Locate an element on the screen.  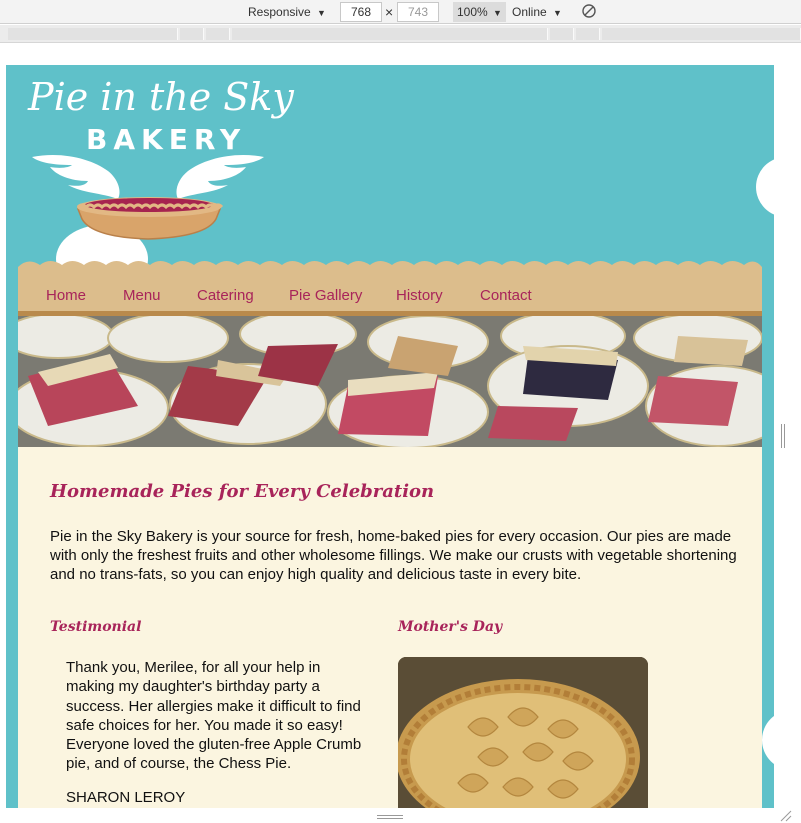
rotate-icon is located at coordinates (589, 11).